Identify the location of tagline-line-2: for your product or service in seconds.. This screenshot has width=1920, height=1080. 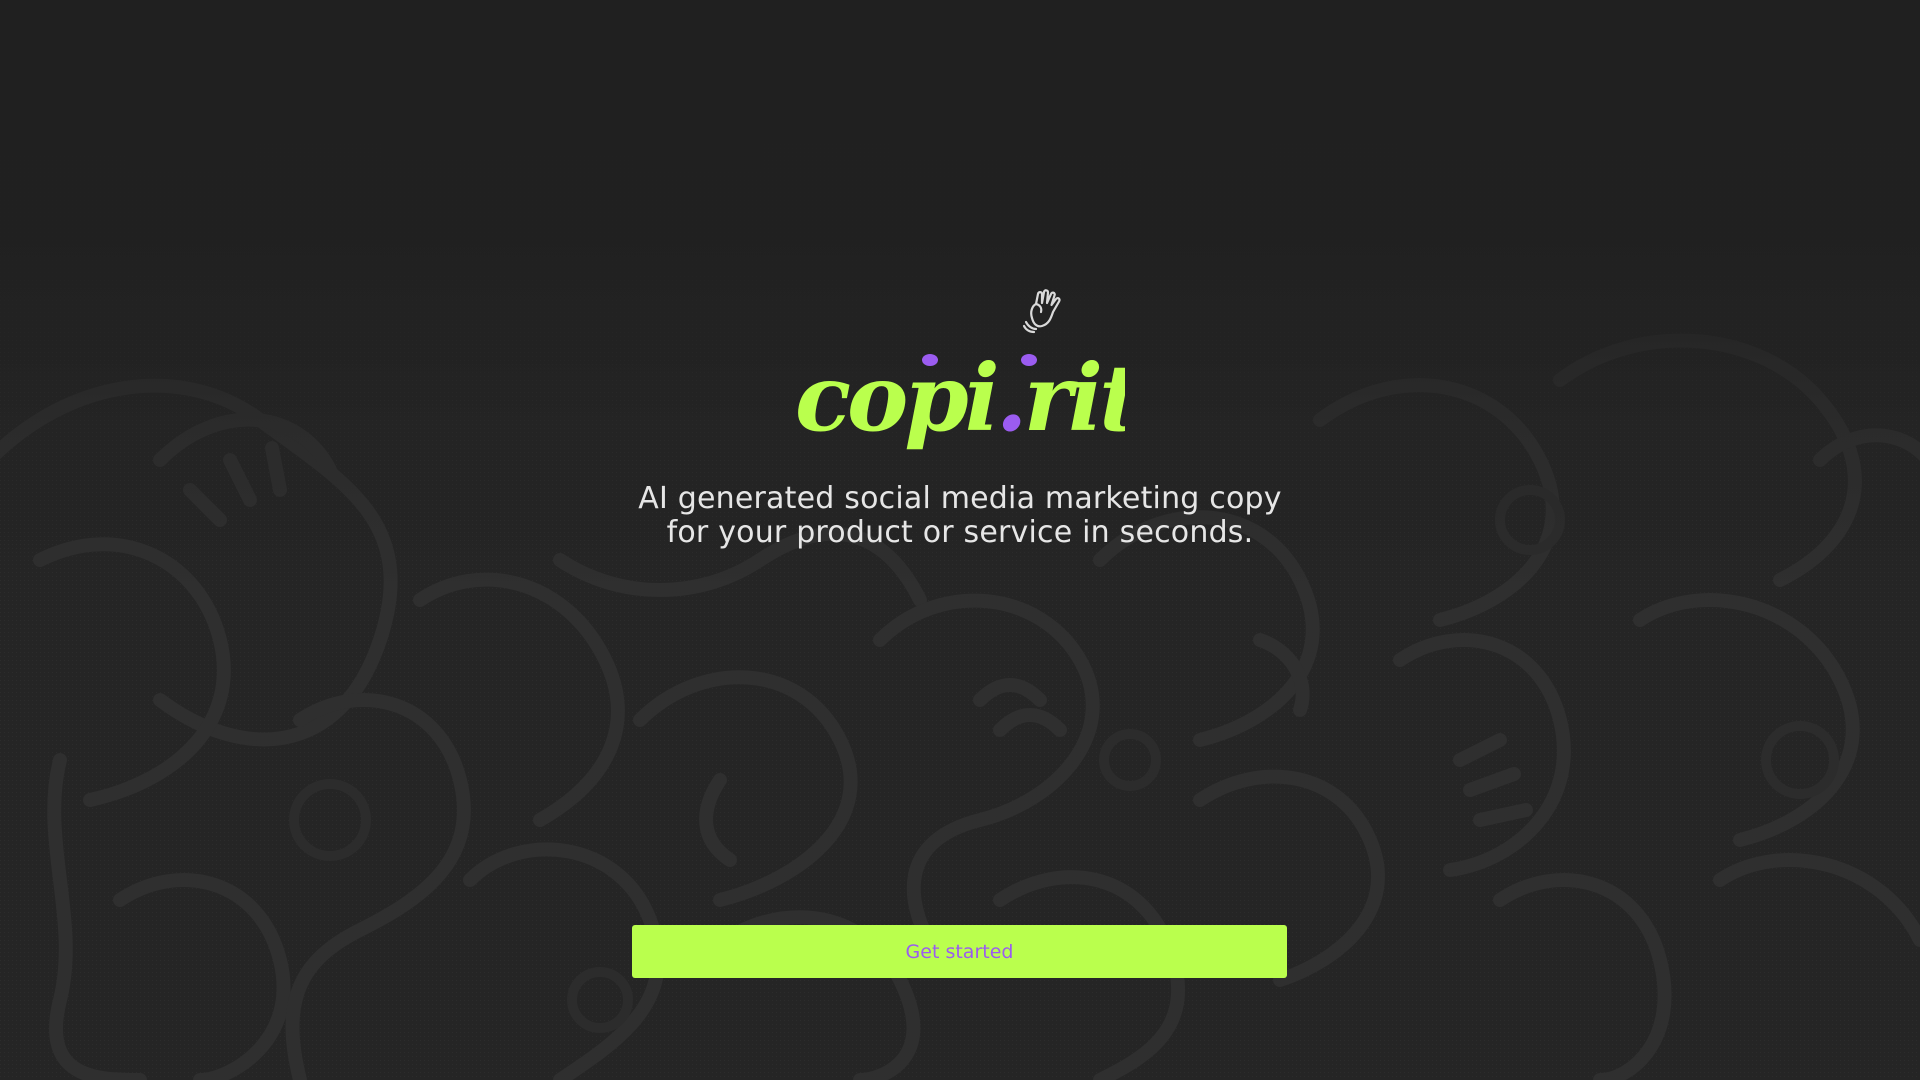
(960, 532).